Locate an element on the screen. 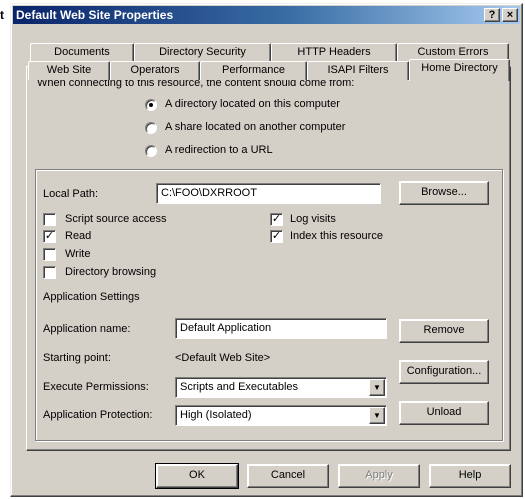 The image size is (525, 499). tab-performance: Performance is located at coordinates (253, 70).